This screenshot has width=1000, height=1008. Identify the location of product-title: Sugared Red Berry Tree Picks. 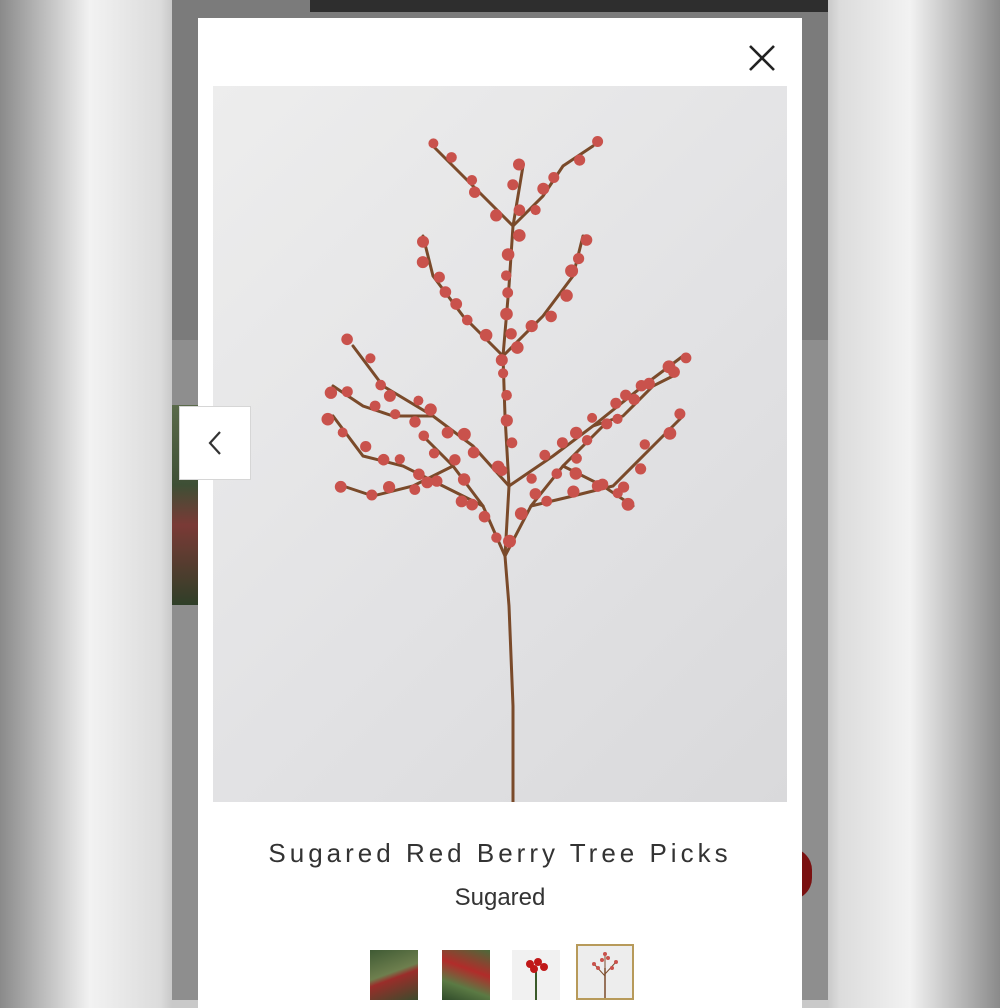
(500, 853).